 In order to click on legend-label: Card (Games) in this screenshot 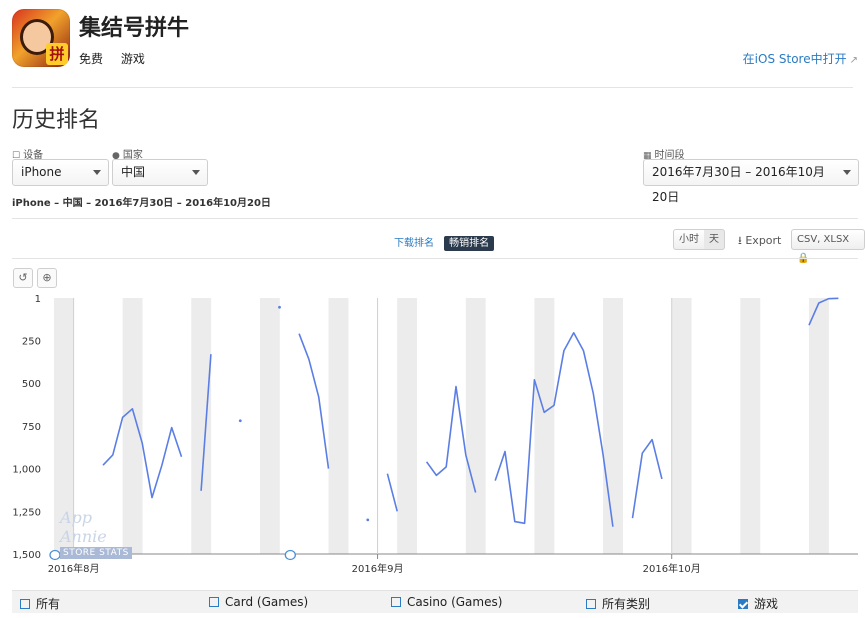, I will do `click(267, 602)`.